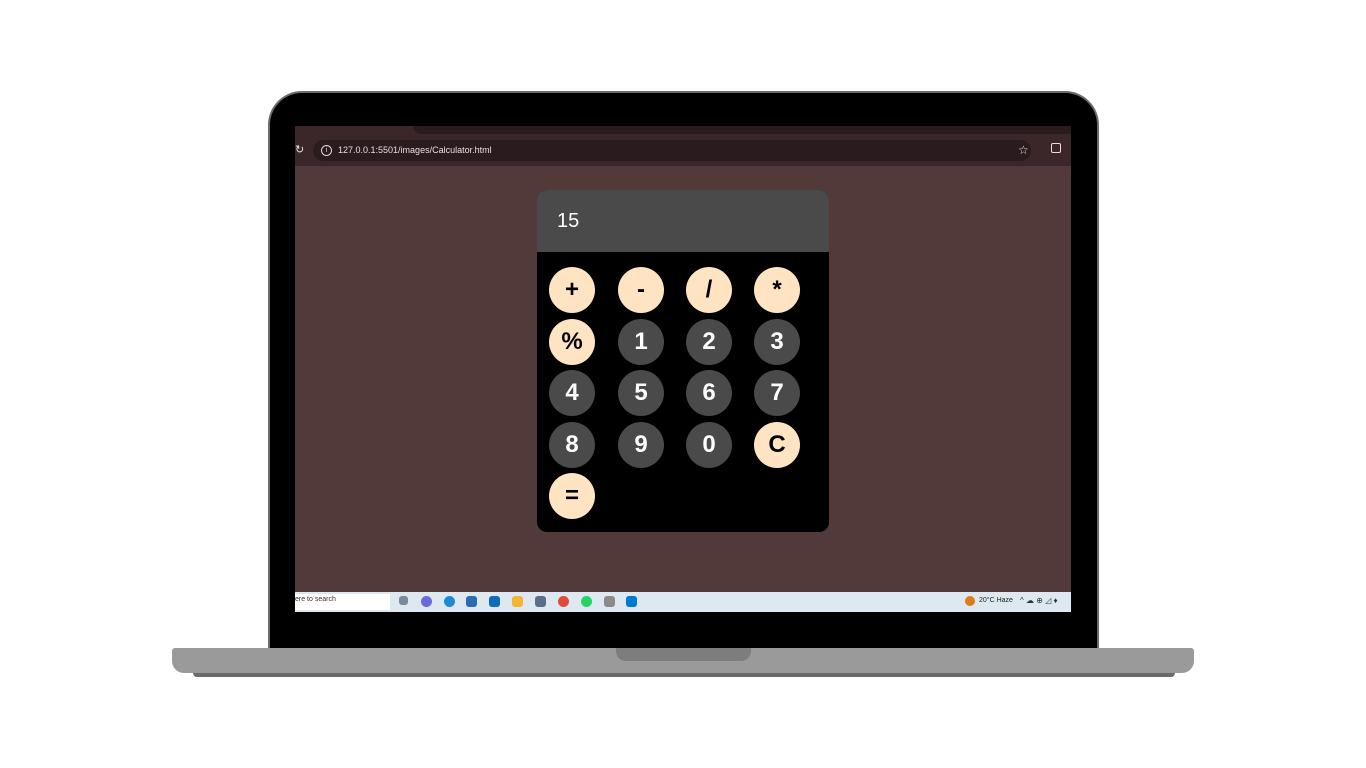 The width and height of the screenshot is (1366, 768). What do you see at coordinates (471, 601) in the screenshot?
I see `store-icon` at bounding box center [471, 601].